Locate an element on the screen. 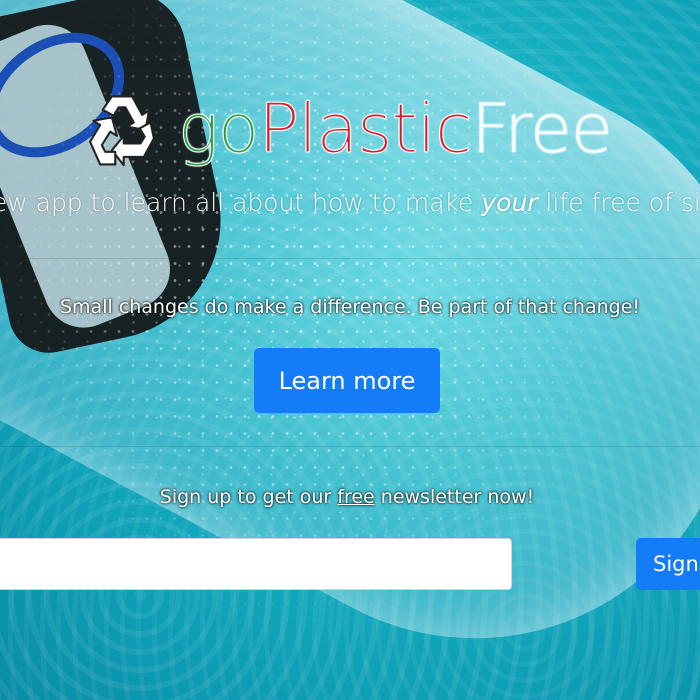 Image resolution: width=700 pixels, height=700 pixels. brand-plastic: Plastic is located at coordinates (365, 129).